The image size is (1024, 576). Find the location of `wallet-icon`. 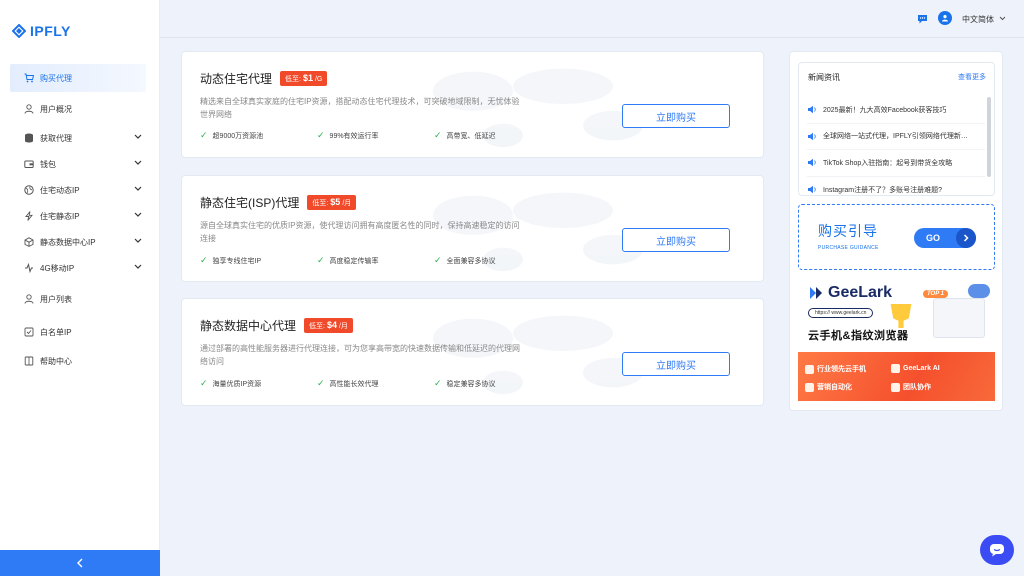

wallet-icon is located at coordinates (29, 164).